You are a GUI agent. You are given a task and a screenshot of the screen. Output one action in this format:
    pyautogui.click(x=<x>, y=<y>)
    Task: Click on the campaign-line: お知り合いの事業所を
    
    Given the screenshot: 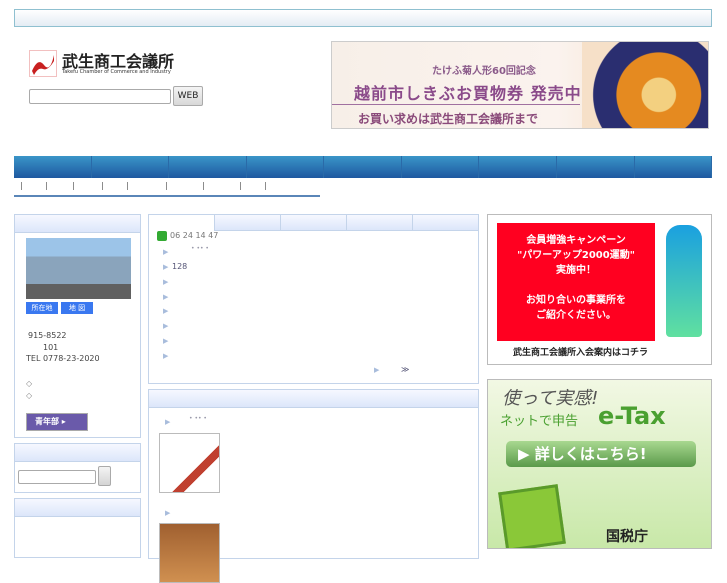 What is the action you would take?
    pyautogui.click(x=576, y=300)
    